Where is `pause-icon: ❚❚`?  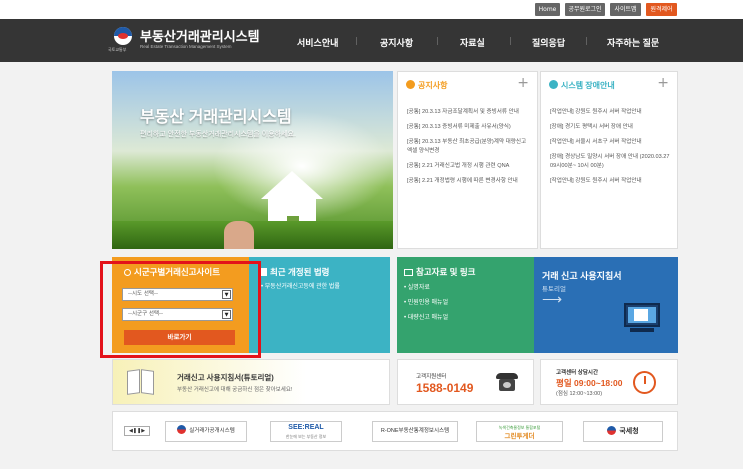
pause-icon: ❚❚ is located at coordinates (137, 431).